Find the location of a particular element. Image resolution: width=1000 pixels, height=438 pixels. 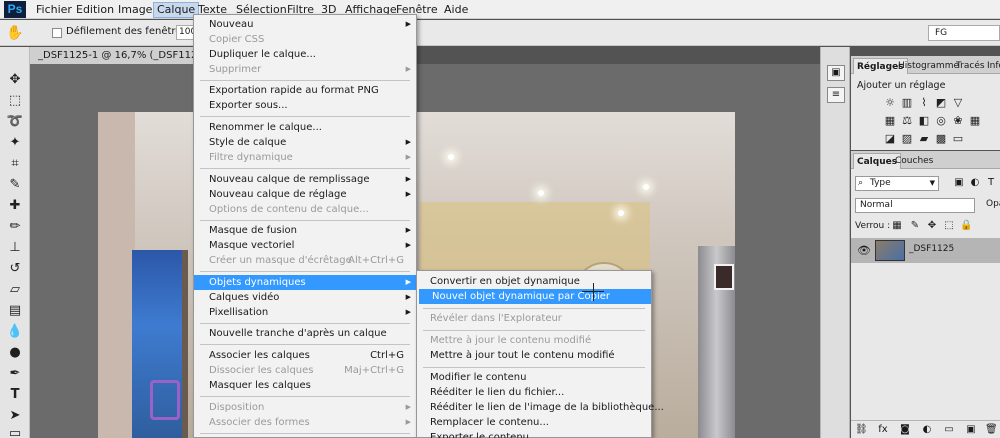

scroll-all-windows-checkbox is located at coordinates (57, 33).